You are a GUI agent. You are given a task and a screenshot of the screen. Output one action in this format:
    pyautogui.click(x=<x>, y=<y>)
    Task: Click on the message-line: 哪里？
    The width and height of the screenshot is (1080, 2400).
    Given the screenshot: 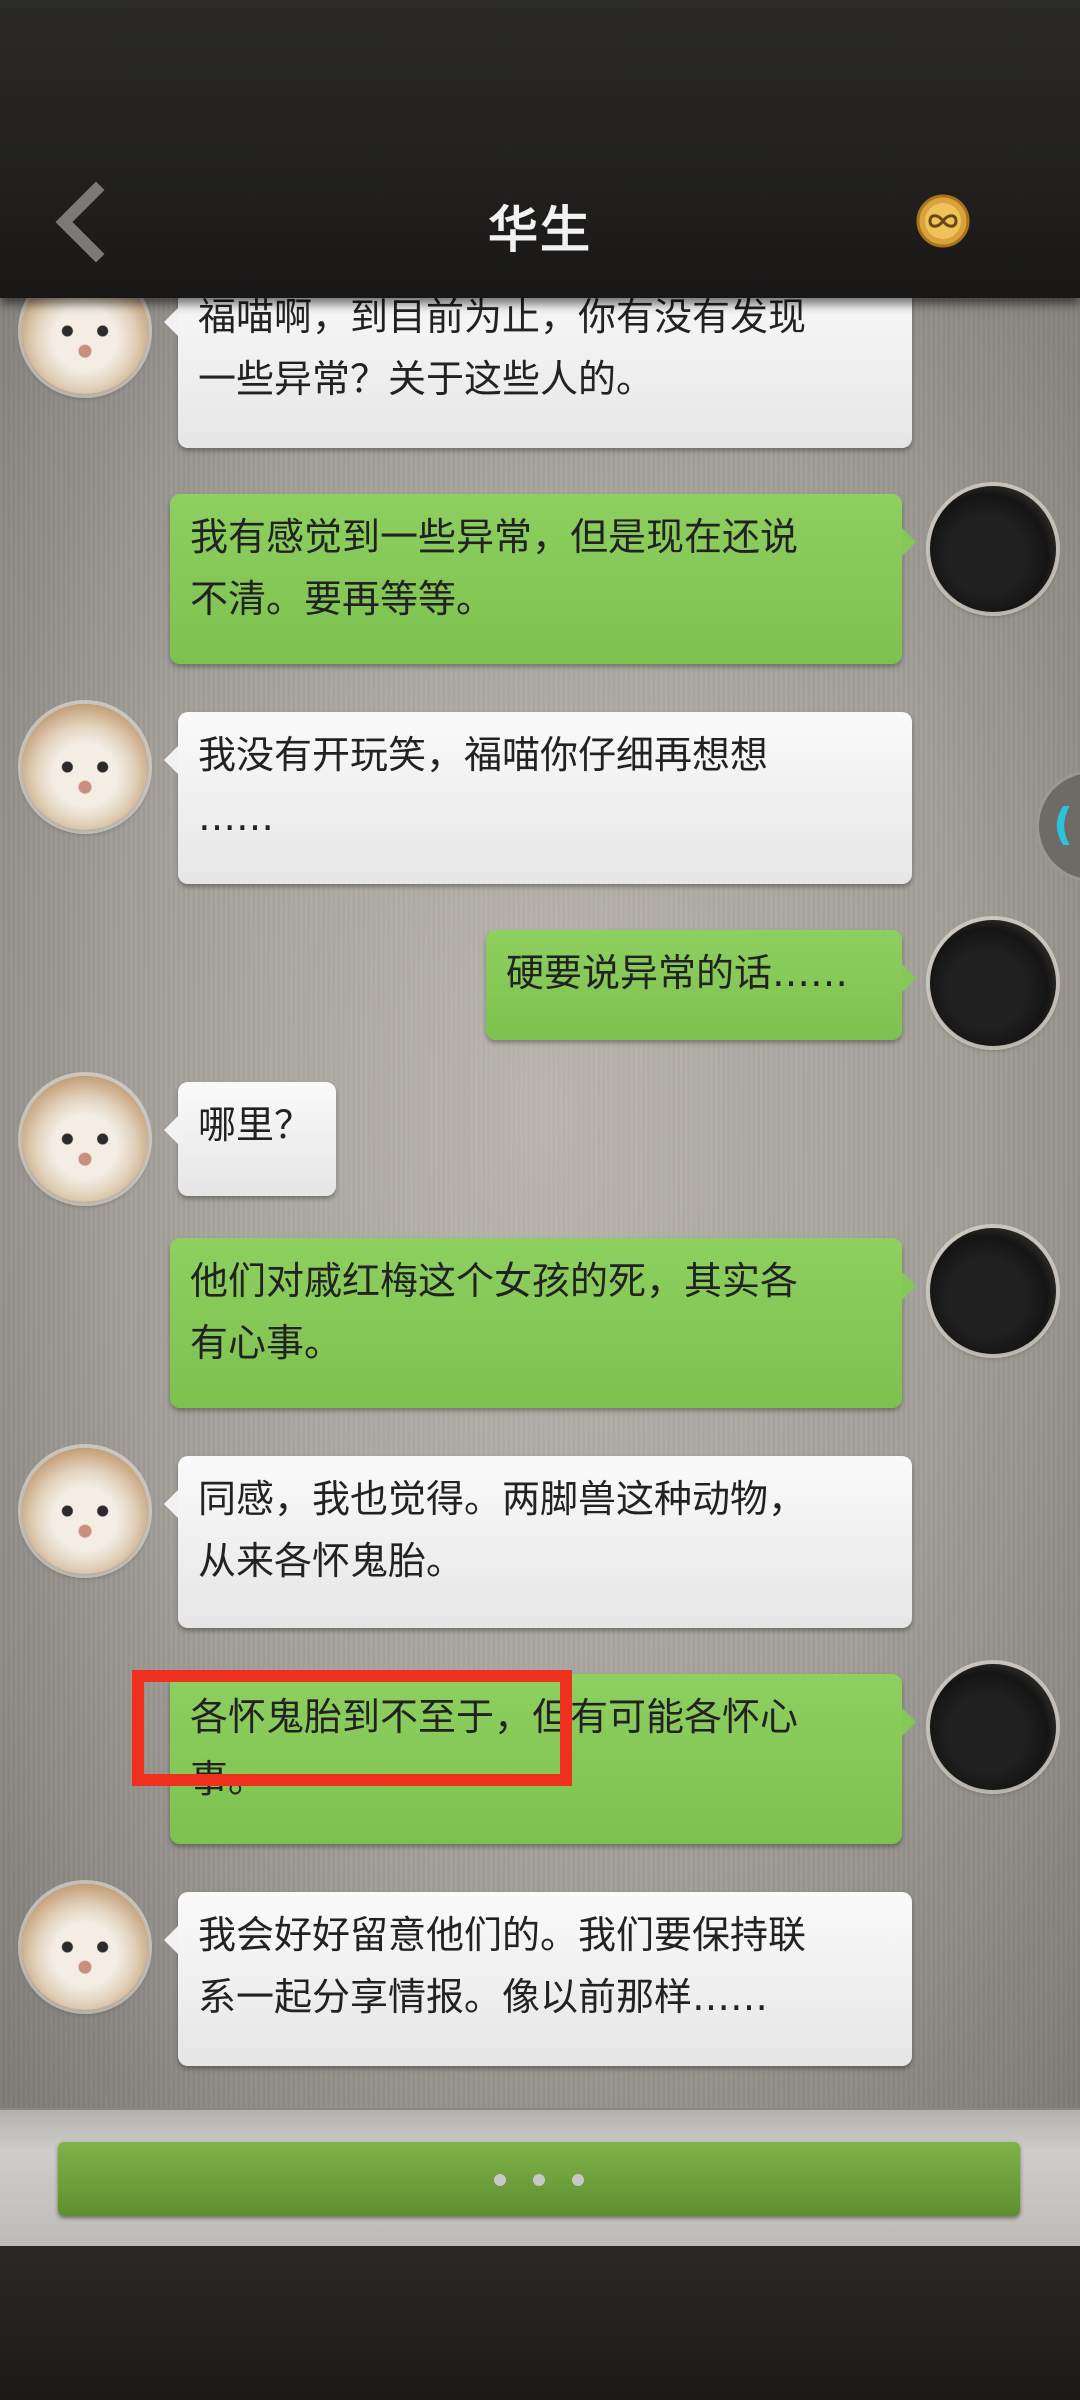 What is the action you would take?
    pyautogui.click(x=255, y=1125)
    